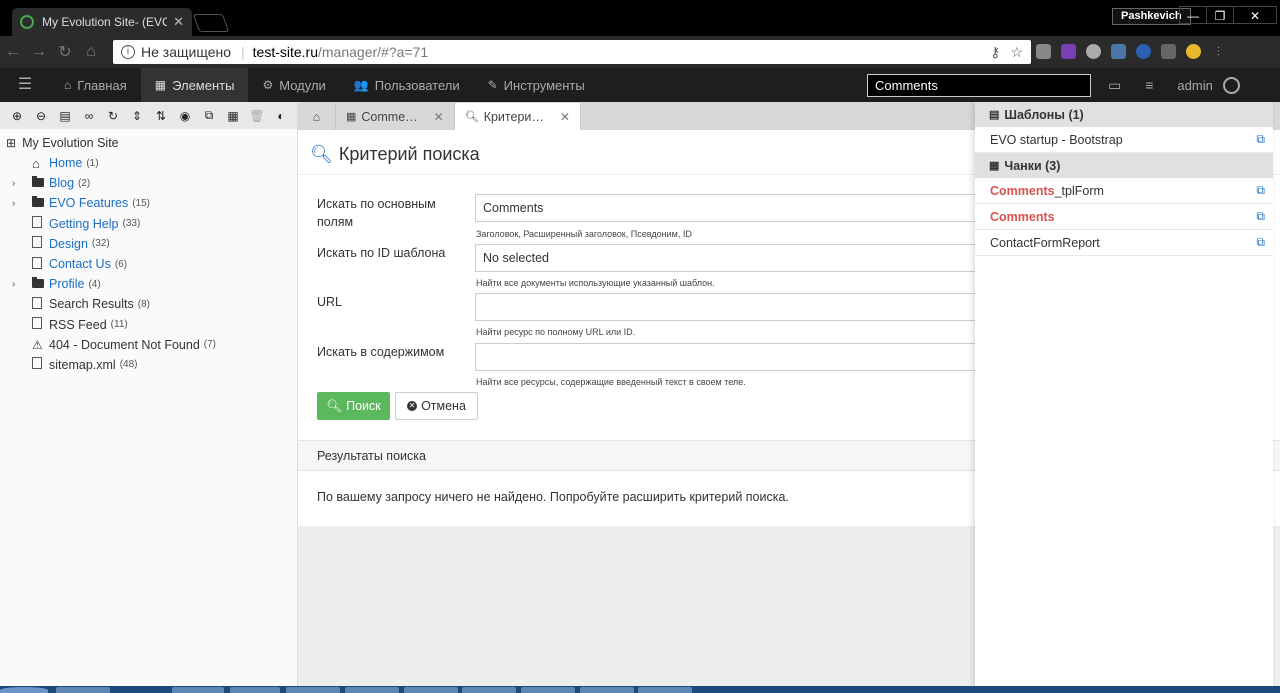  I want to click on music-extension-icon, so click(1168, 51).